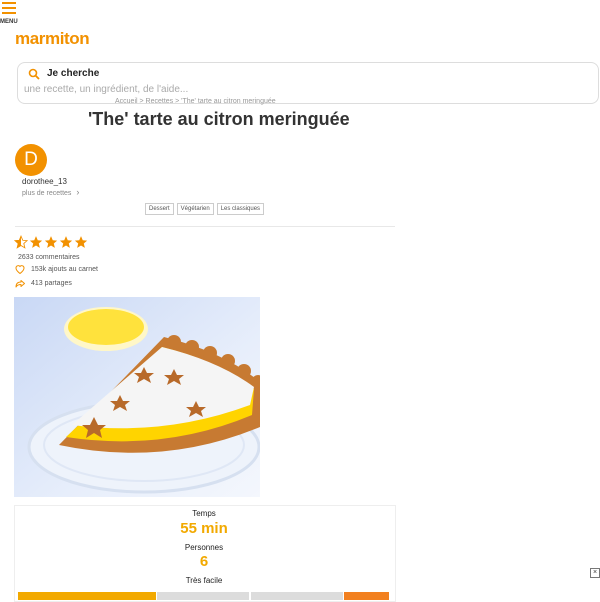  What do you see at coordinates (205, 226) in the screenshot?
I see `divider` at bounding box center [205, 226].